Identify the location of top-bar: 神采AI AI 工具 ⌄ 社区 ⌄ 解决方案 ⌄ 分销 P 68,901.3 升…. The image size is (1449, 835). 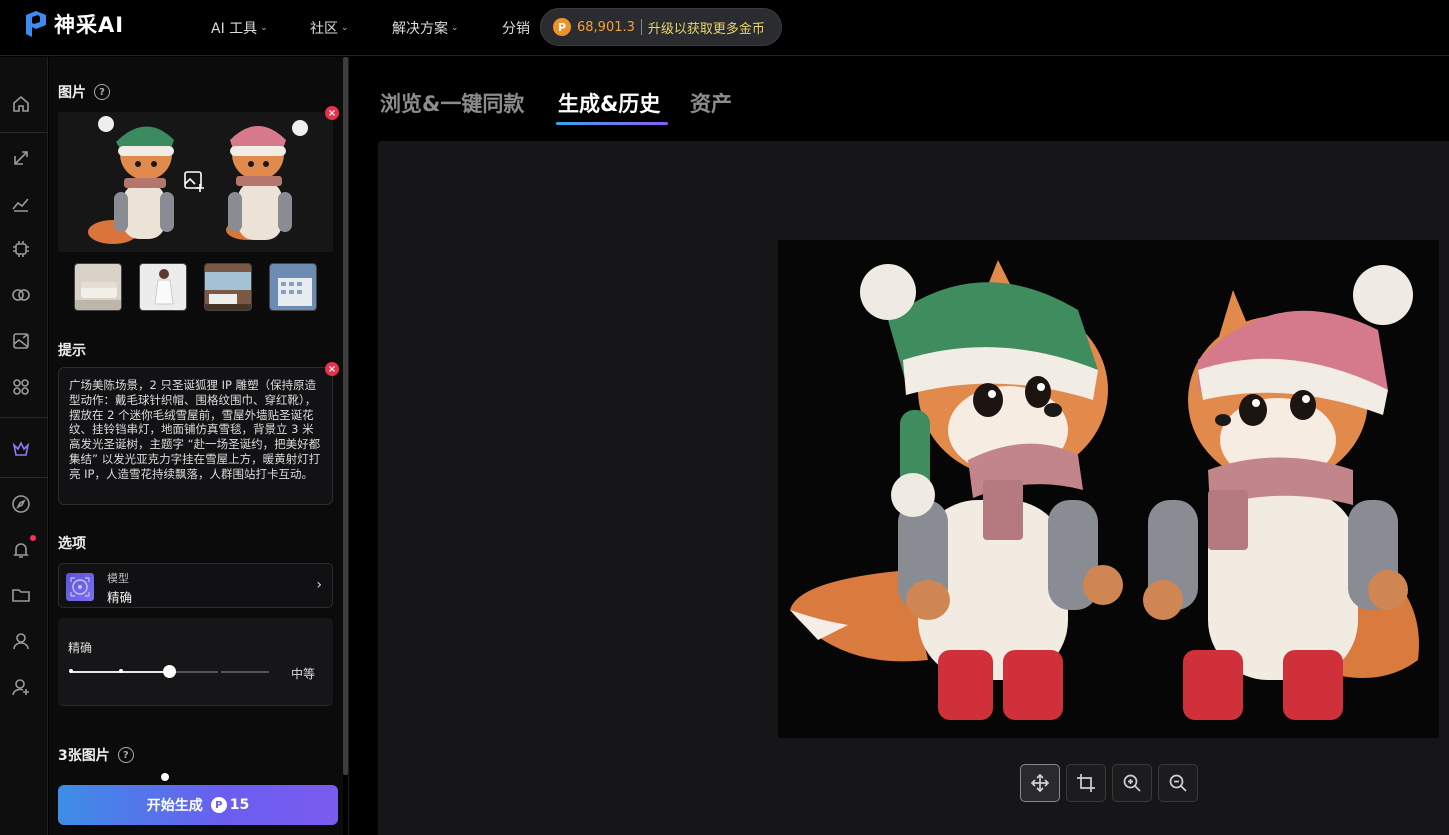
(724, 28).